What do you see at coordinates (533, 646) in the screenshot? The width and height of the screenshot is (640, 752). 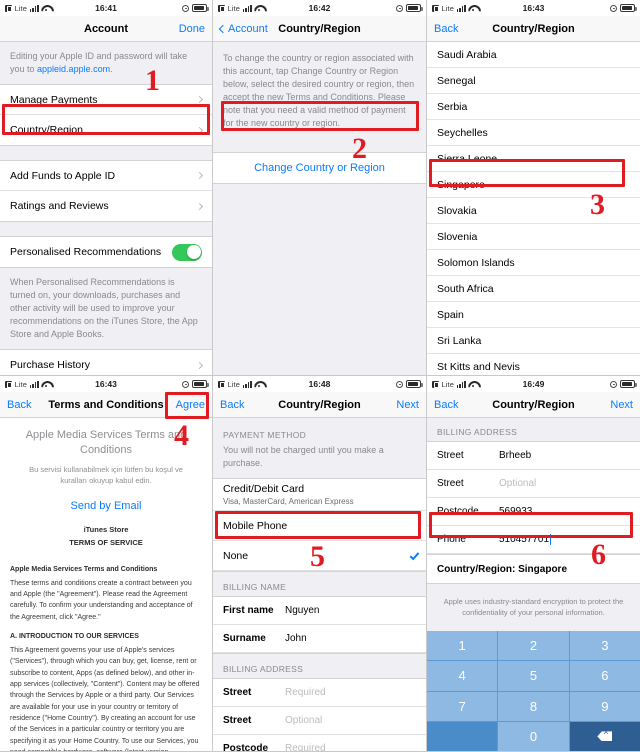 I see `key-2: 2` at bounding box center [533, 646].